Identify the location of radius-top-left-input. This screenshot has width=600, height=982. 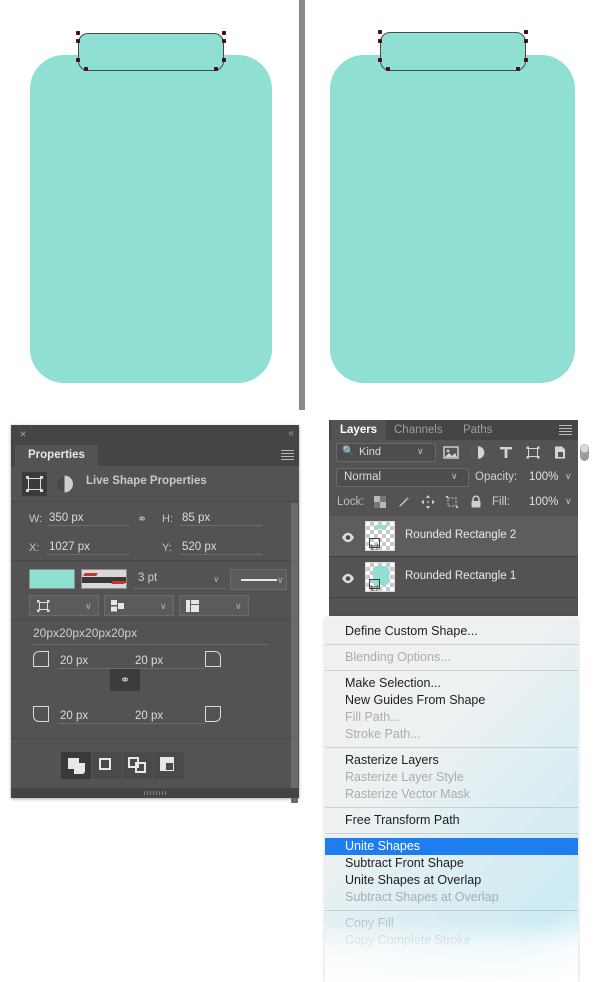
(96, 661).